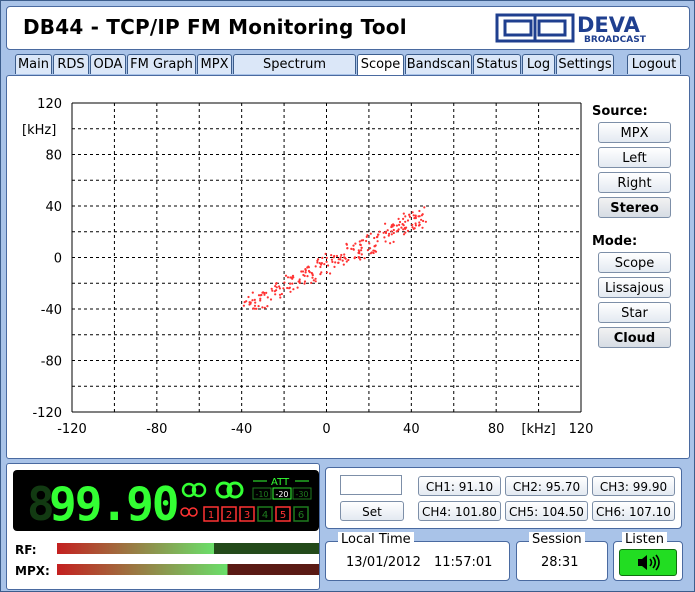  What do you see at coordinates (538, 64) in the screenshot?
I see `tab-log: Log` at bounding box center [538, 64].